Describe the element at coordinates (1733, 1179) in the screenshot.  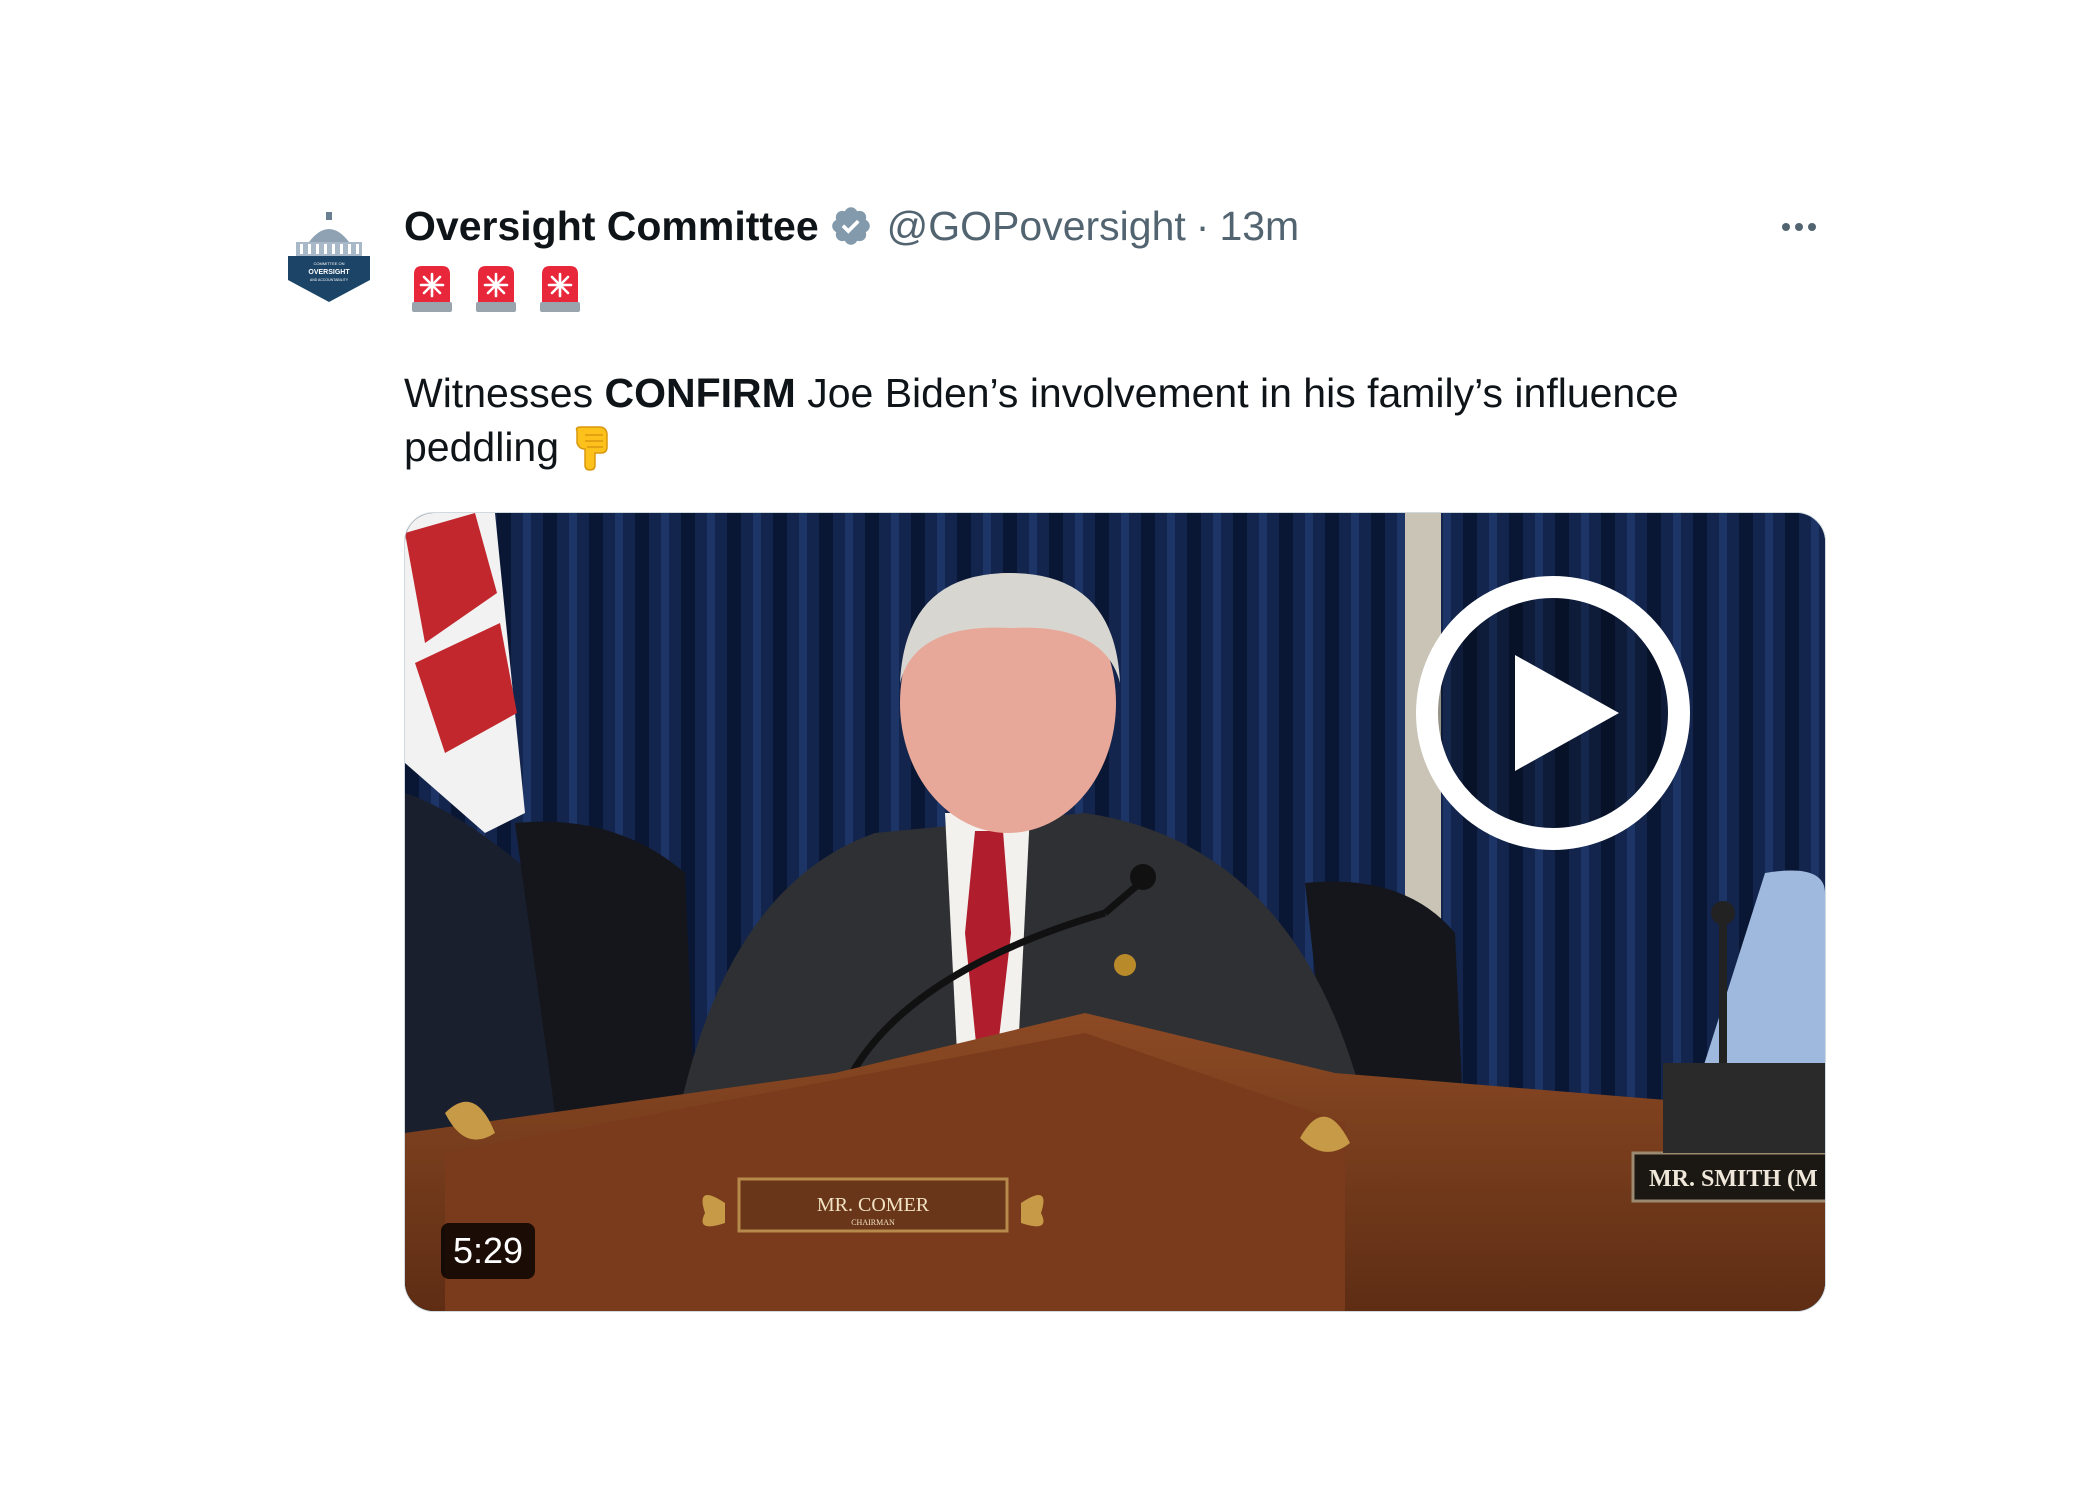
I see `nameplate-right: MR. SMITH (M` at that location.